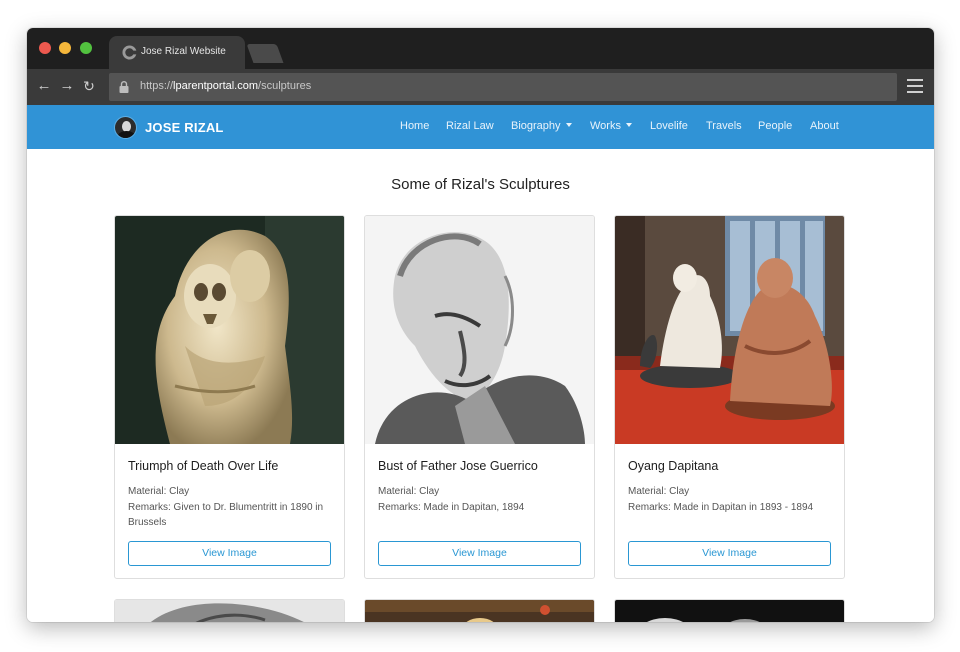 The height and width of the screenshot is (652, 960). What do you see at coordinates (673, 466) in the screenshot?
I see `card-title: Oyang Dapitana` at bounding box center [673, 466].